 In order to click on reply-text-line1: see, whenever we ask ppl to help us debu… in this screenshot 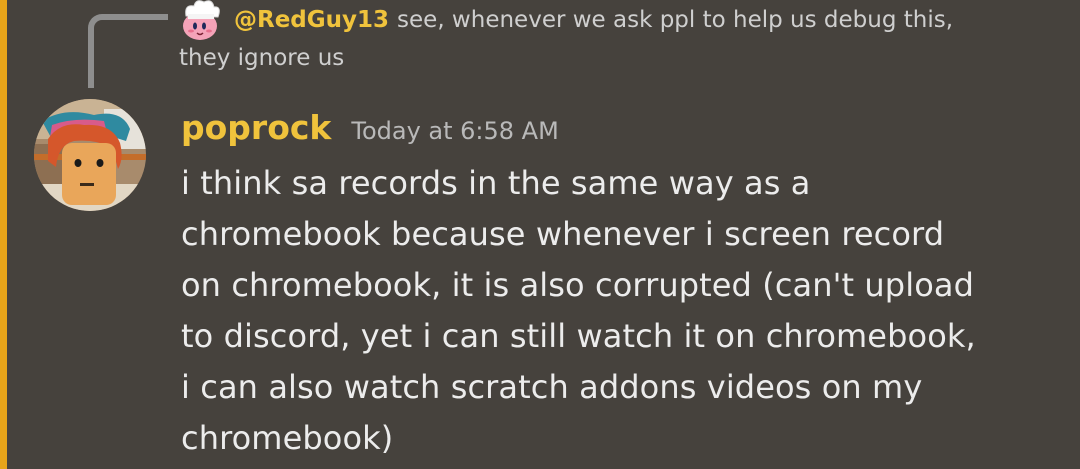, I will do `click(675, 20)`.